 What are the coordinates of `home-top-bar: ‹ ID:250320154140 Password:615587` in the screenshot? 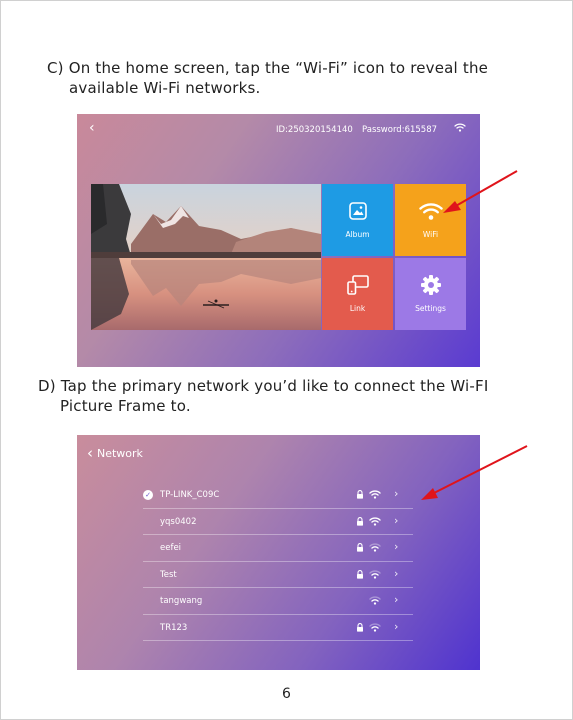 It's located at (278, 129).